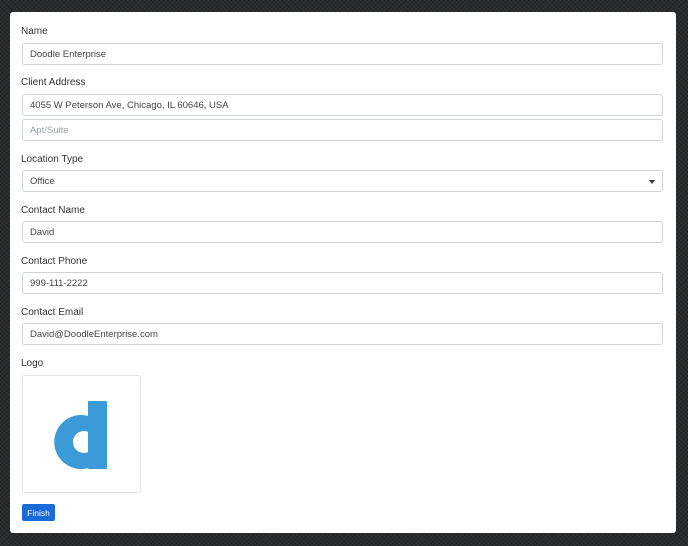 The height and width of the screenshot is (546, 688). What do you see at coordinates (34, 31) in the screenshot?
I see `name-label: Name` at bounding box center [34, 31].